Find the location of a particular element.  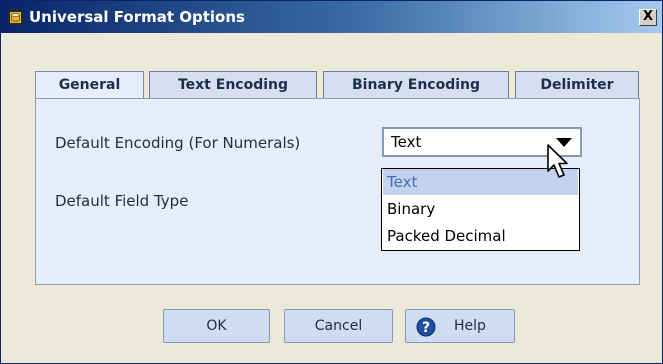

close-icon: X is located at coordinates (648, 16).